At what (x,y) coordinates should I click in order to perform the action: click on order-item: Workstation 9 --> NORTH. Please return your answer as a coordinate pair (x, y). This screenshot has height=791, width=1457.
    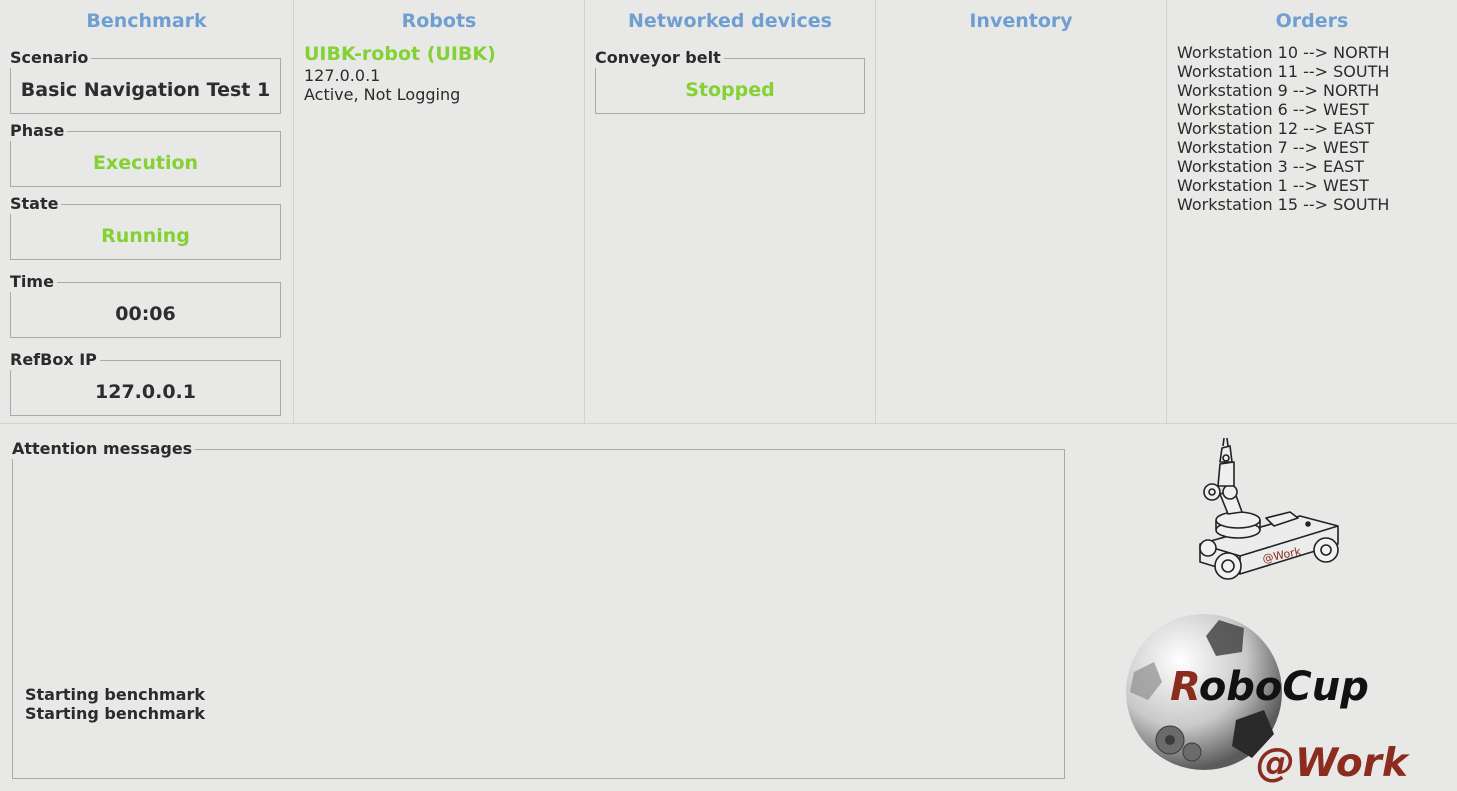
    Looking at the image, I should click on (1278, 90).